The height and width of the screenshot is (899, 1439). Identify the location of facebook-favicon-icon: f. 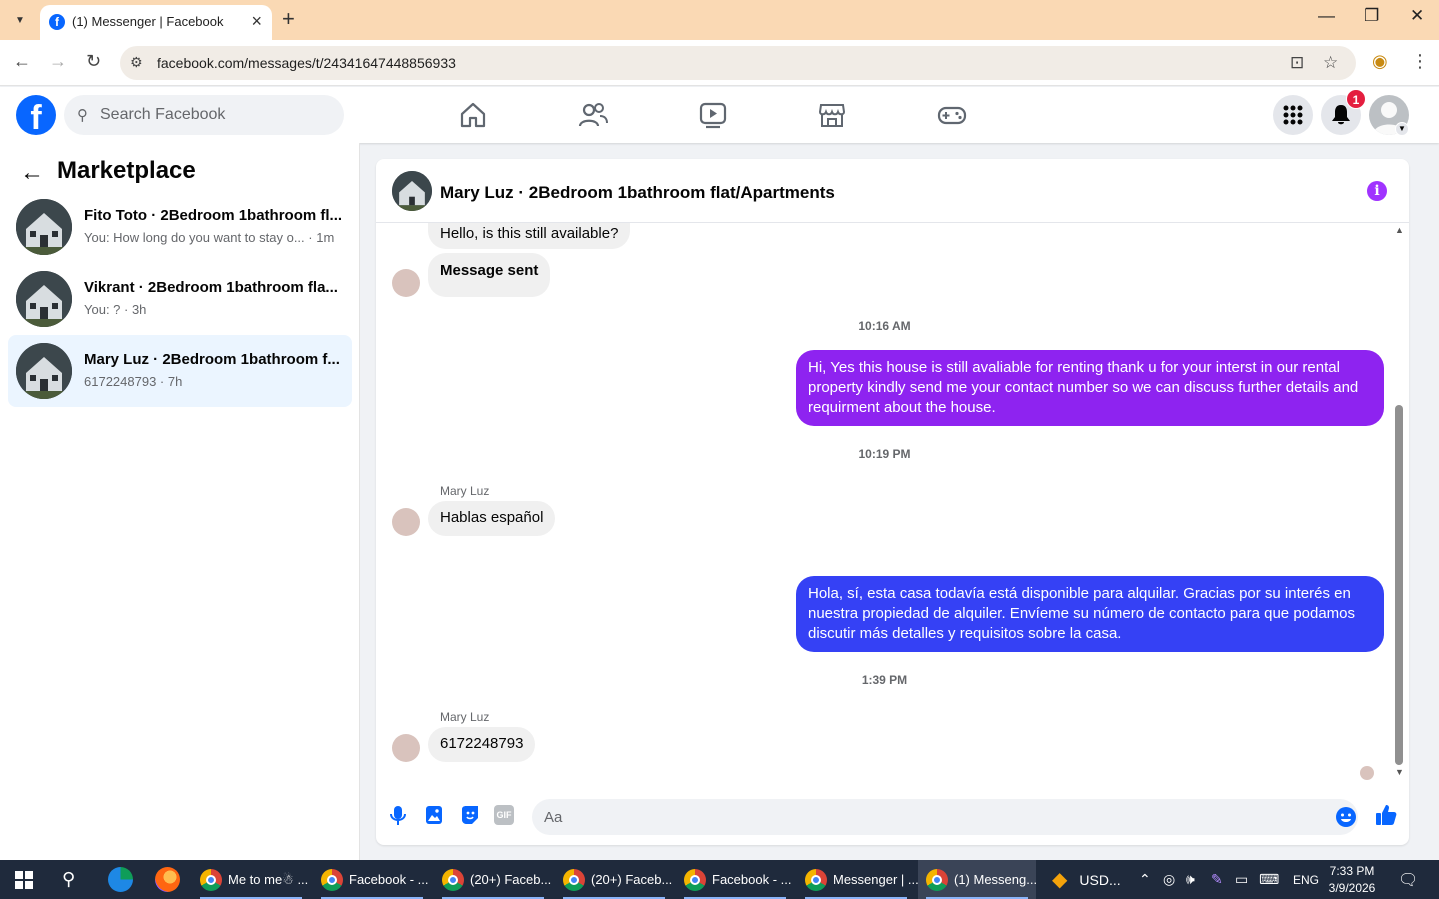
(57, 22).